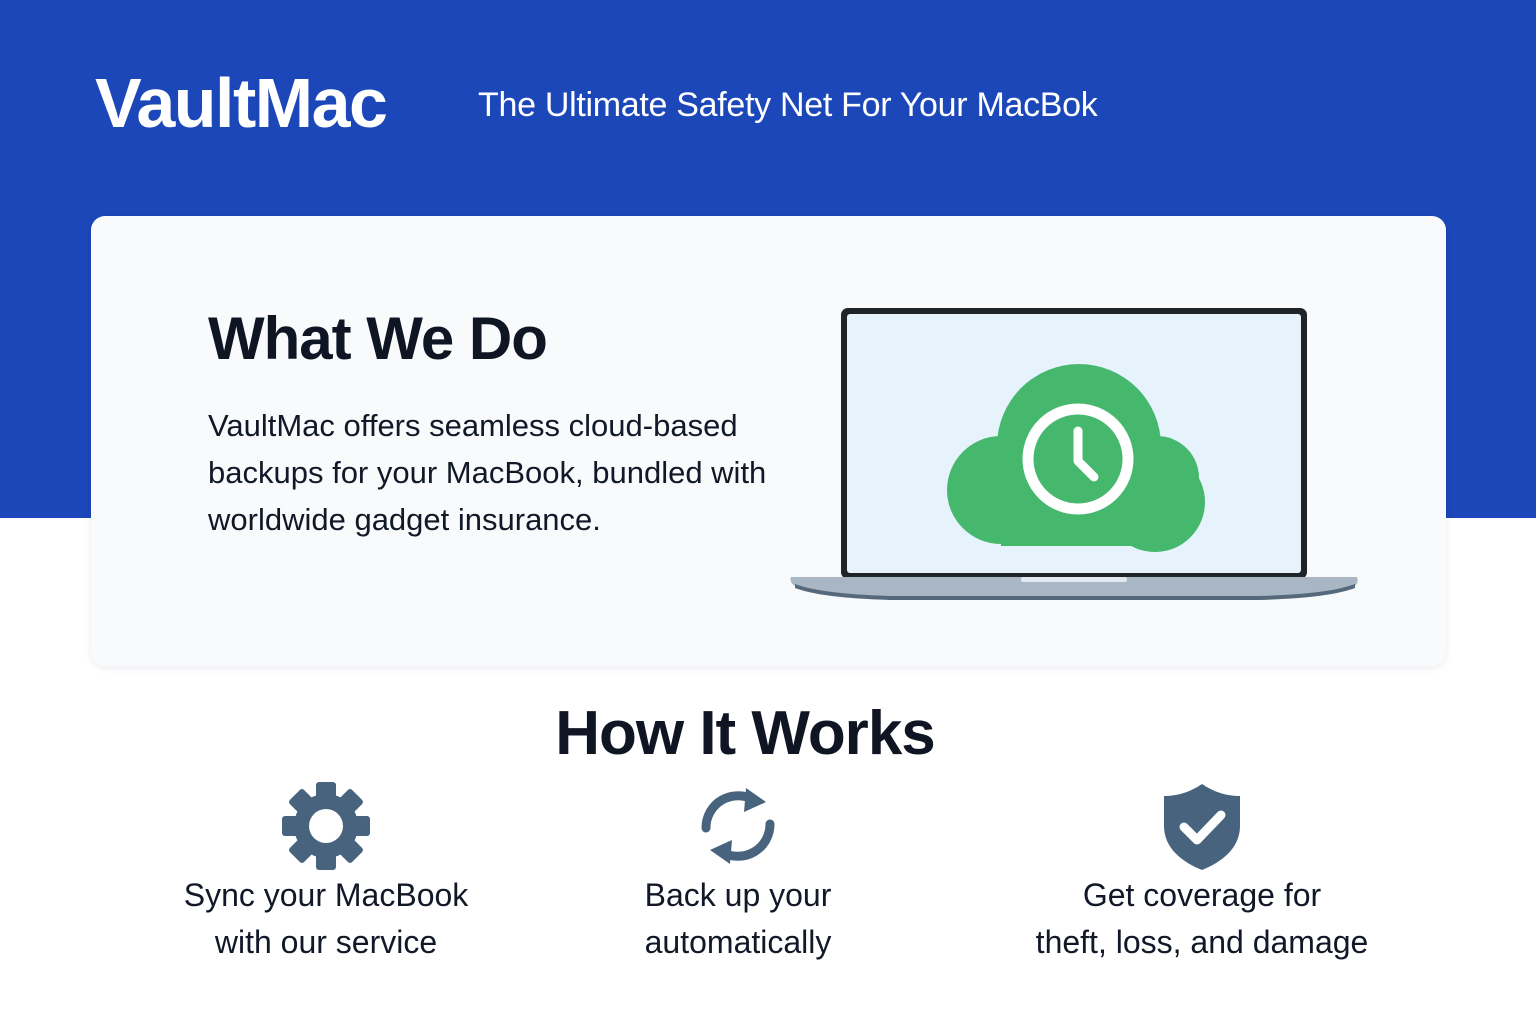  I want to click on how-it-works-title: How It Works, so click(745, 733).